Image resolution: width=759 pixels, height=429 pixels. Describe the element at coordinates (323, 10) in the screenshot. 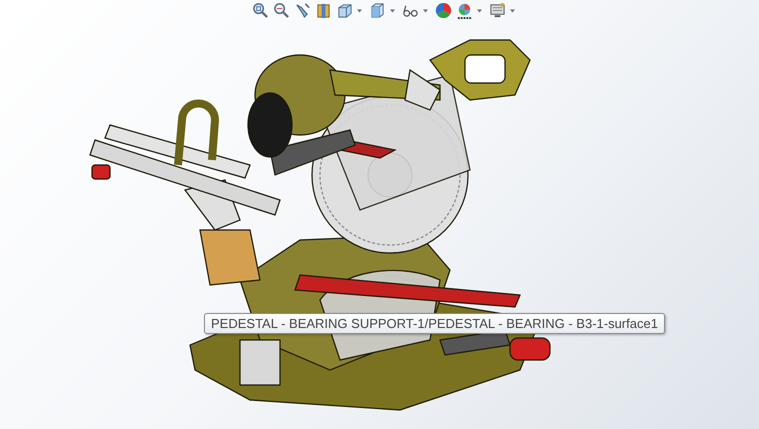

I see `section-view-icon` at that location.